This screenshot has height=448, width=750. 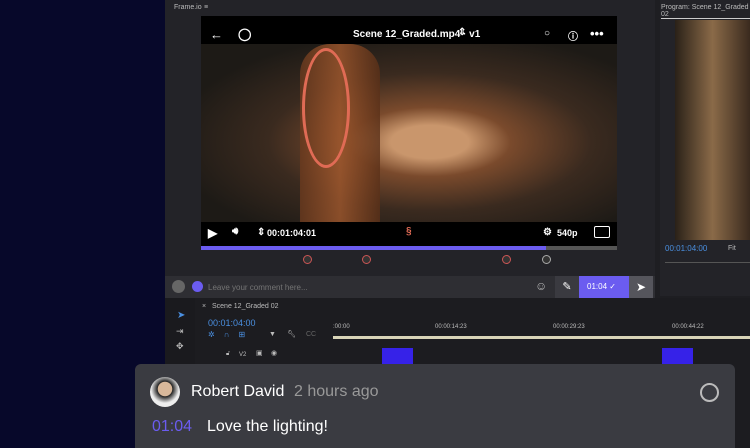 I want to click on more-icon: •••, so click(x=597, y=33).